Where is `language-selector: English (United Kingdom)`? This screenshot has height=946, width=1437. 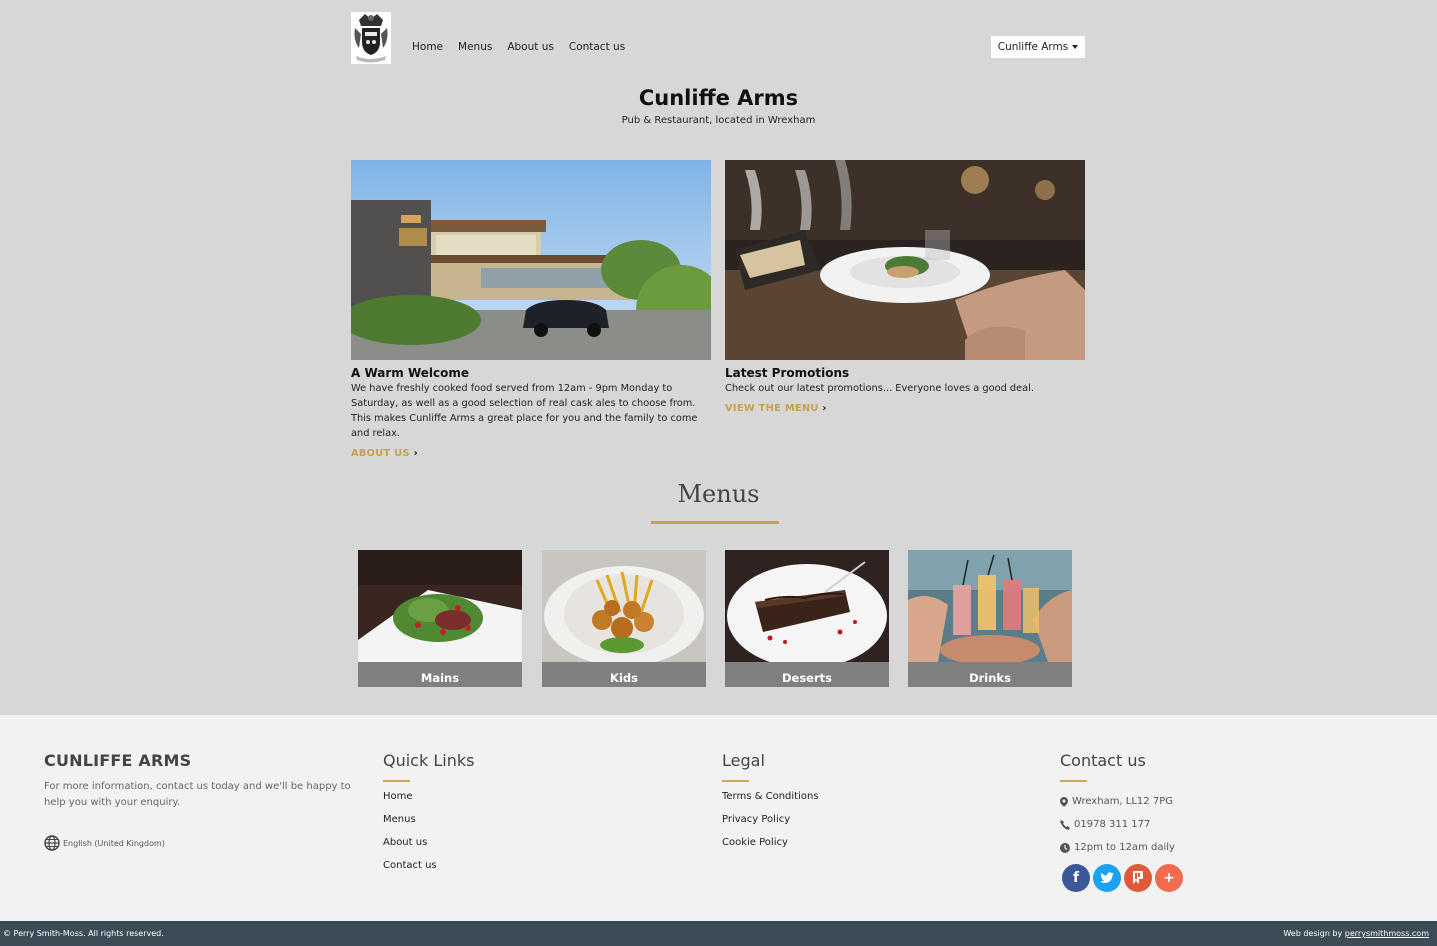
language-selector: English (United Kingdom) is located at coordinates (204, 843).